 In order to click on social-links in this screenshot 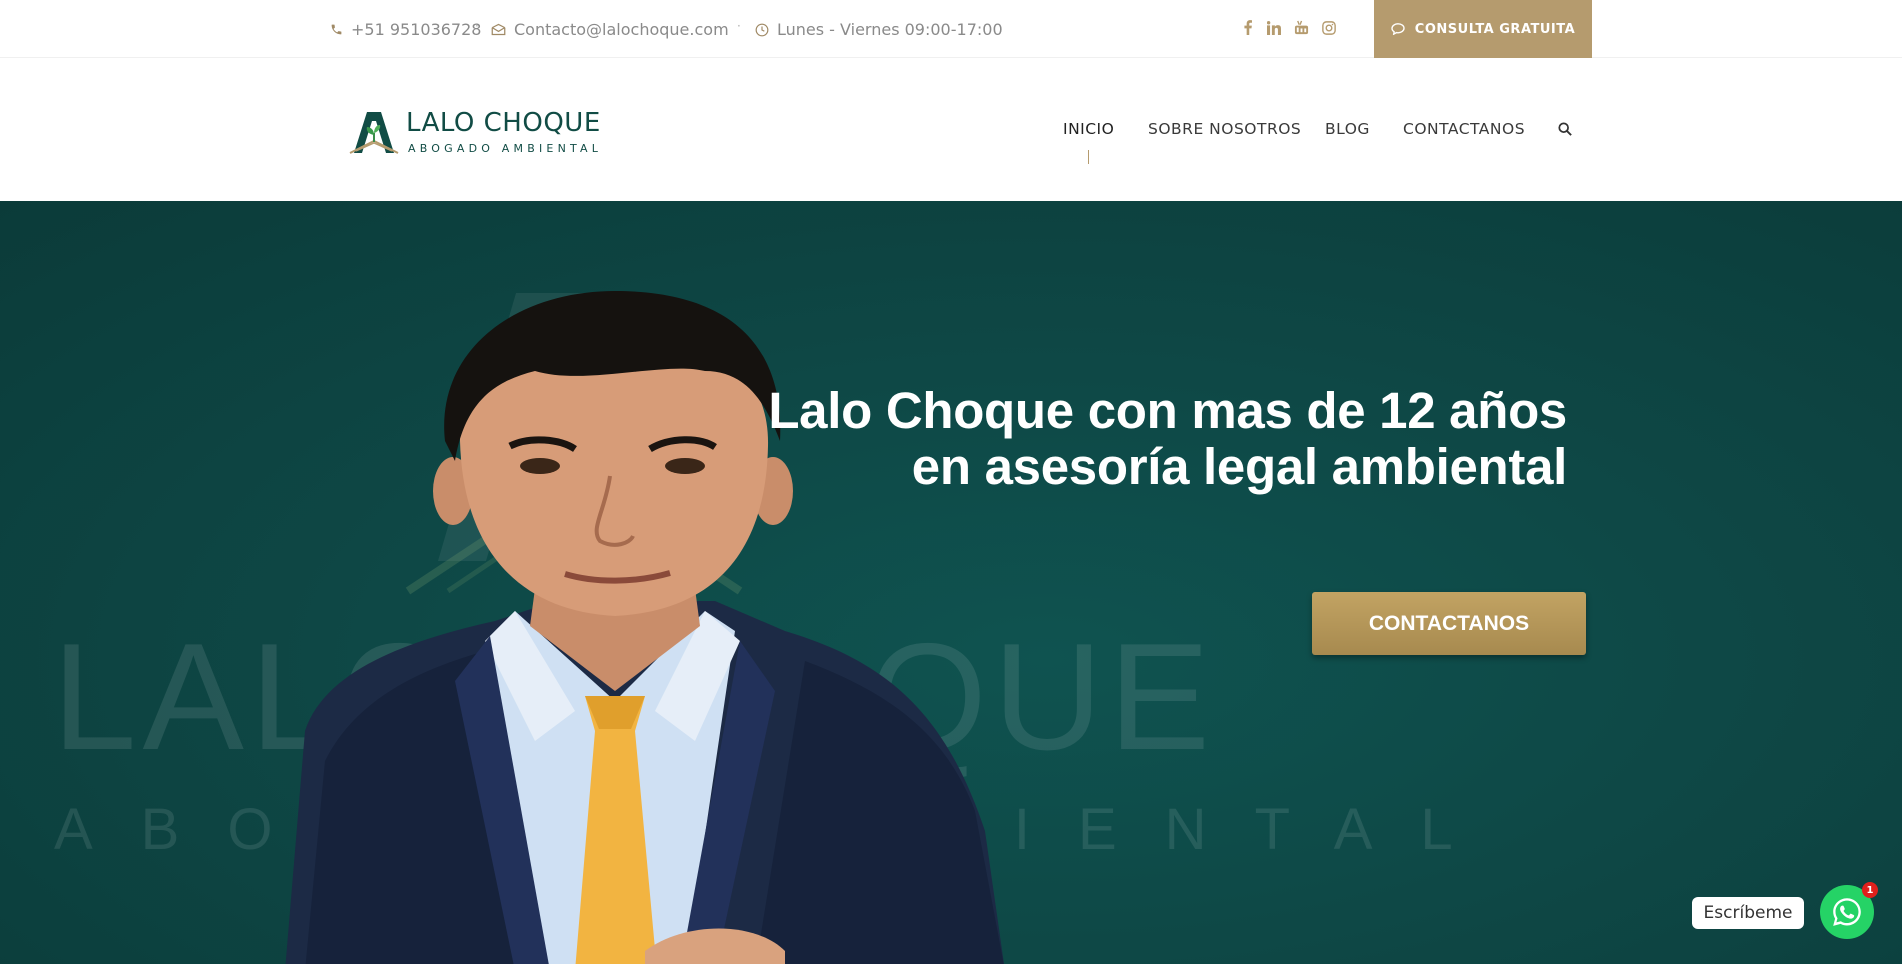, I will do `click(1289, 27)`.